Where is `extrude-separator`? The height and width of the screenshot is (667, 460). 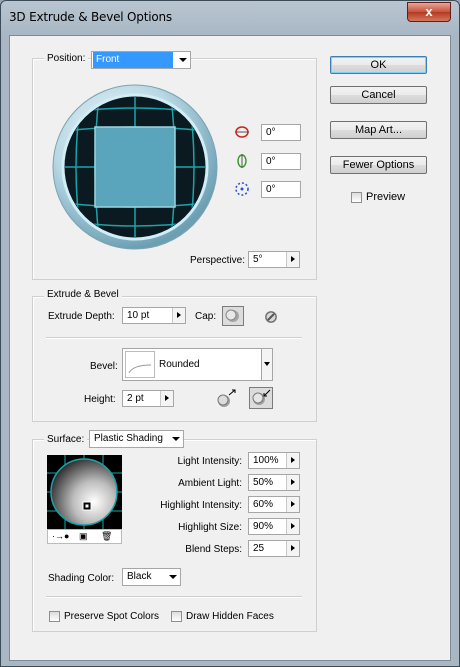 extrude-separator is located at coordinates (174, 338).